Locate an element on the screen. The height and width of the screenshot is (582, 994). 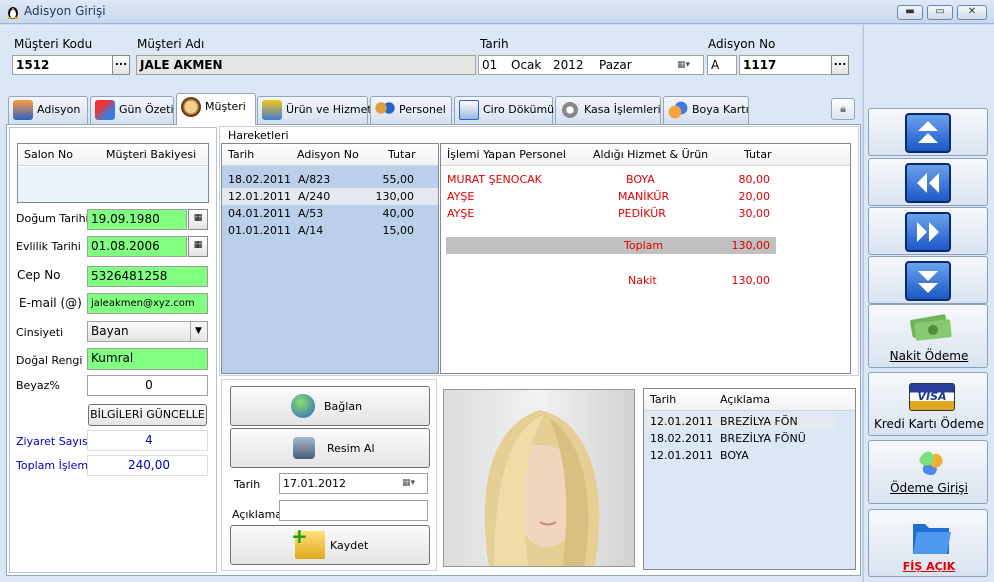
aciklama-text-cell: BOYA is located at coordinates (734, 455).